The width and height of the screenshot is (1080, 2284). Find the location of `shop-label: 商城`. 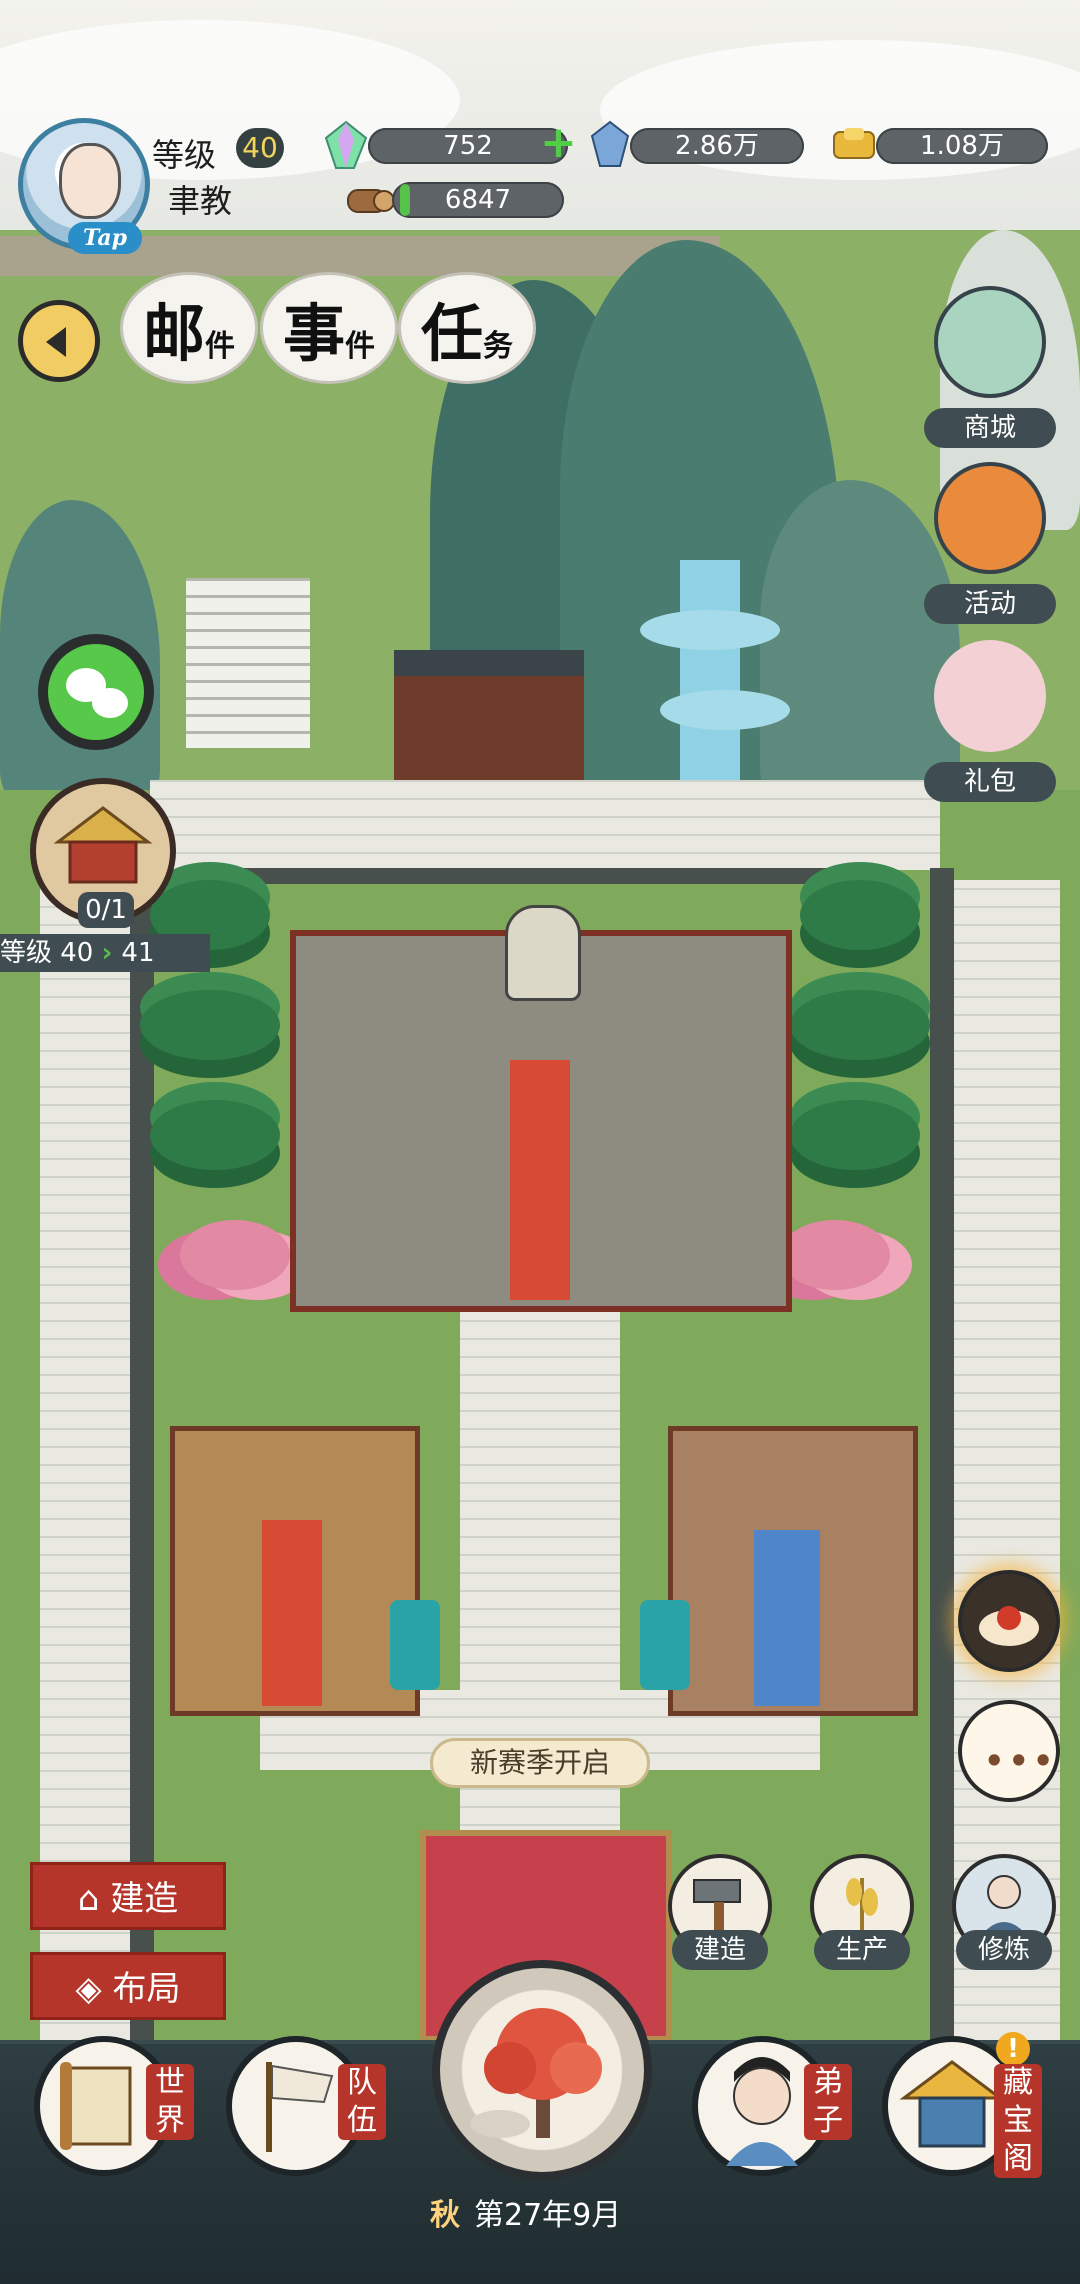

shop-label: 商城 is located at coordinates (990, 428).